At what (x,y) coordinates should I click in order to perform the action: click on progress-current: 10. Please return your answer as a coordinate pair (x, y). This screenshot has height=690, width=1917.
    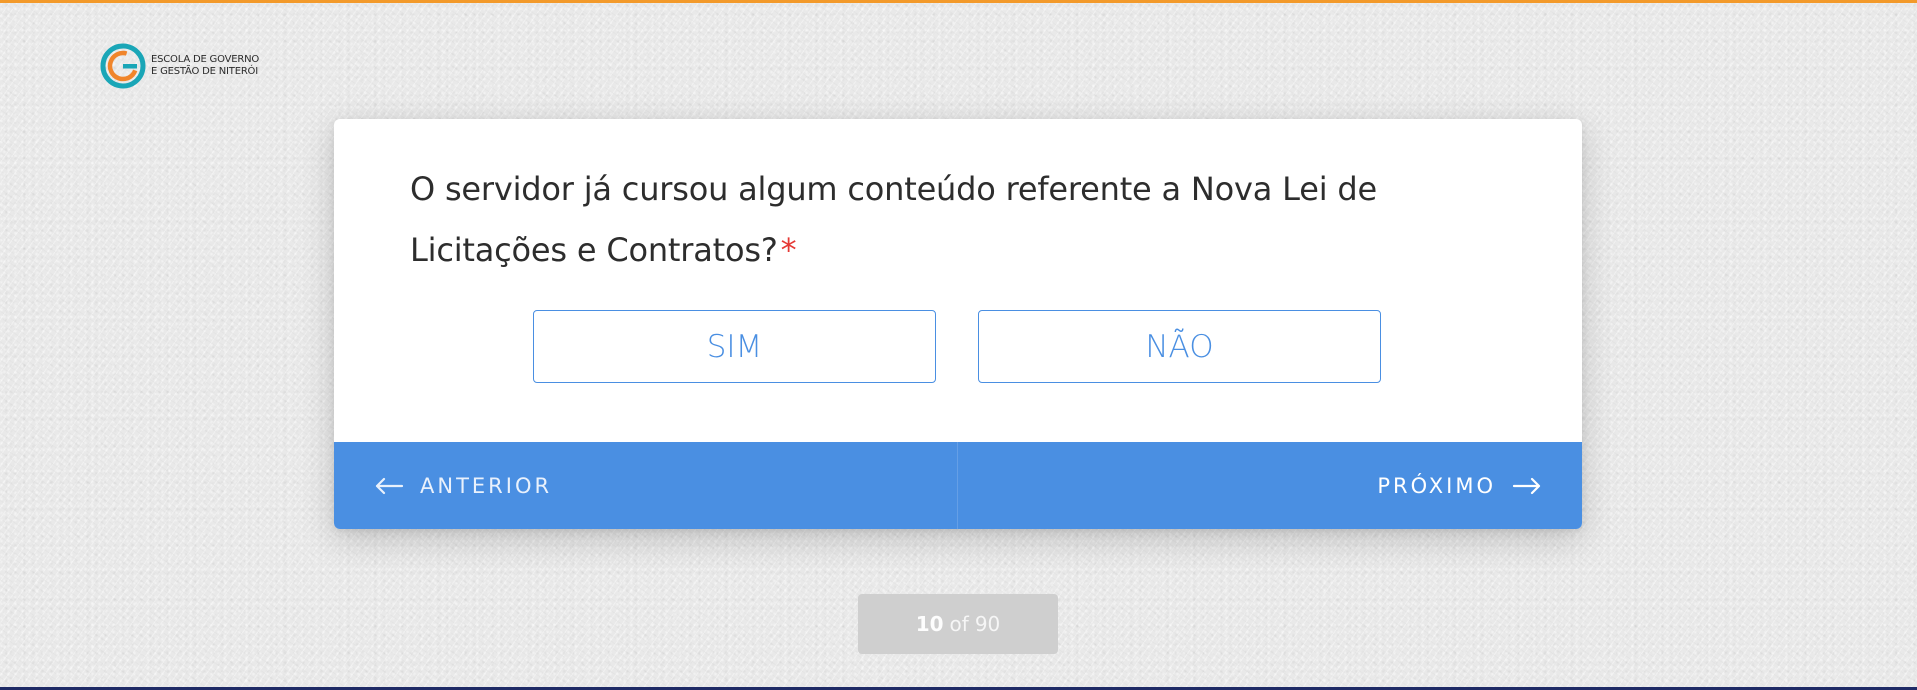
    Looking at the image, I should click on (929, 624).